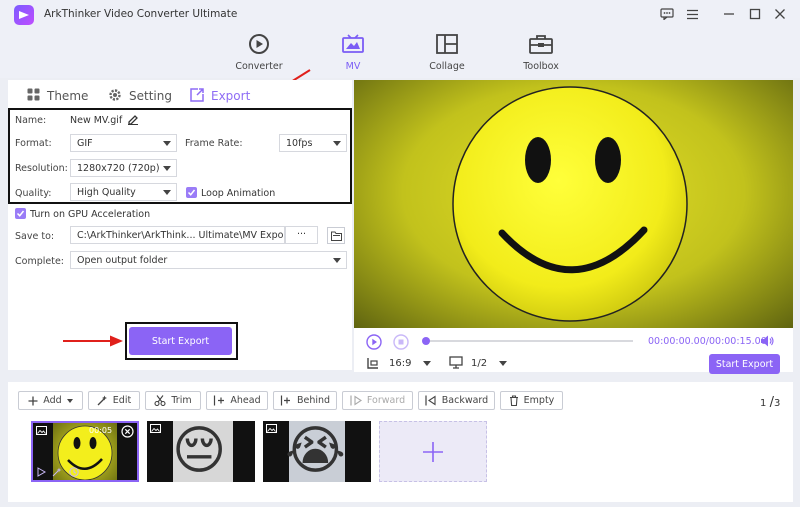 This screenshot has height=507, width=800. I want to click on loop-animation-checkbox, so click(191, 192).